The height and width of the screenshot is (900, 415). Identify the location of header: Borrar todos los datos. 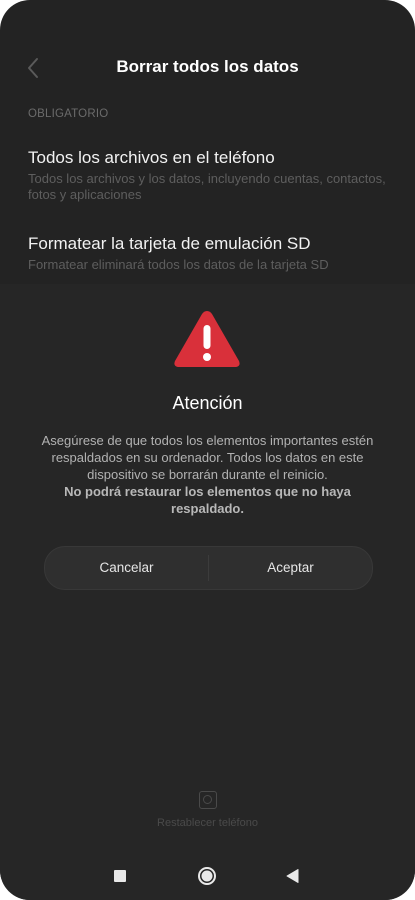
(207, 68).